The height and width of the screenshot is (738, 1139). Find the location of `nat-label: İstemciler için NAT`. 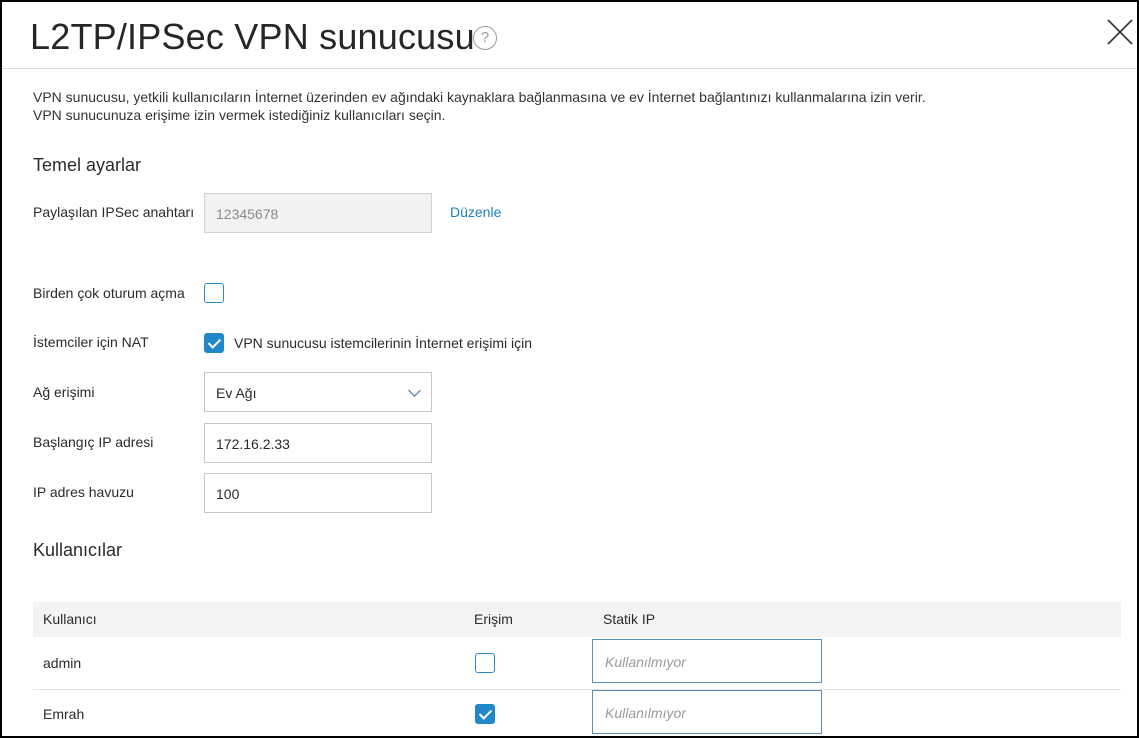

nat-label: İstemciler için NAT is located at coordinates (91, 342).